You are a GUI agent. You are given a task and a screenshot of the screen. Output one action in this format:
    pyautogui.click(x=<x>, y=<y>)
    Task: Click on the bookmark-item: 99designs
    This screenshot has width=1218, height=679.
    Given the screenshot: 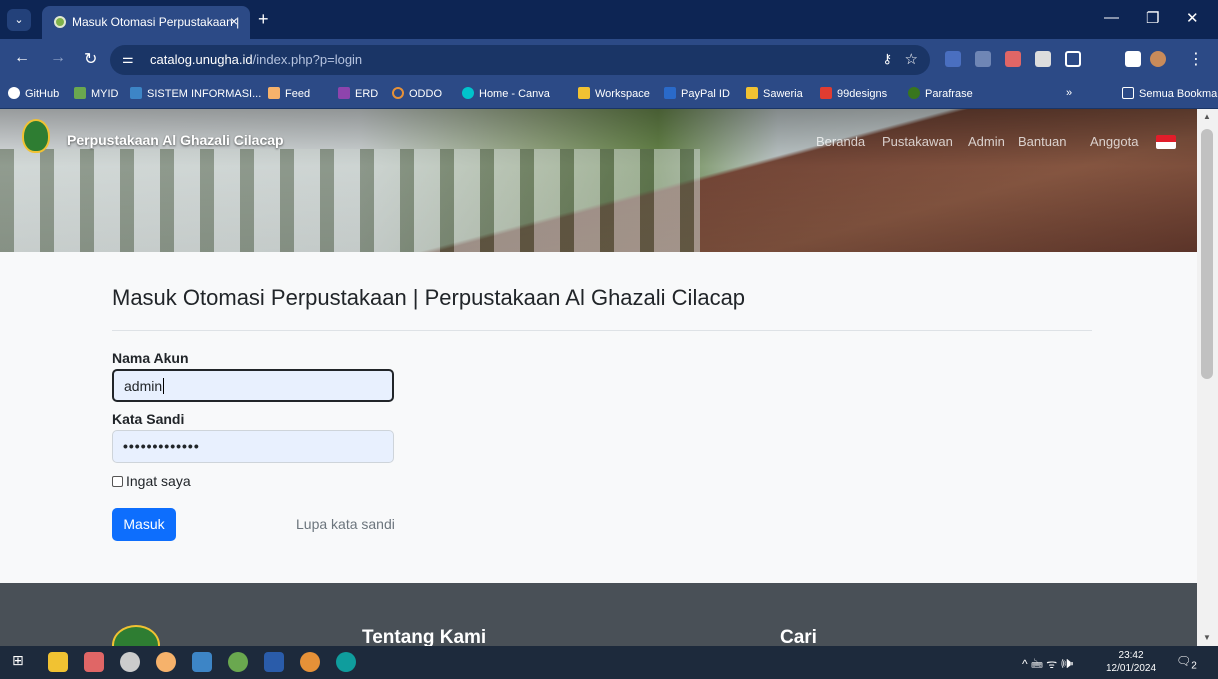 What is the action you would take?
    pyautogui.click(x=853, y=93)
    